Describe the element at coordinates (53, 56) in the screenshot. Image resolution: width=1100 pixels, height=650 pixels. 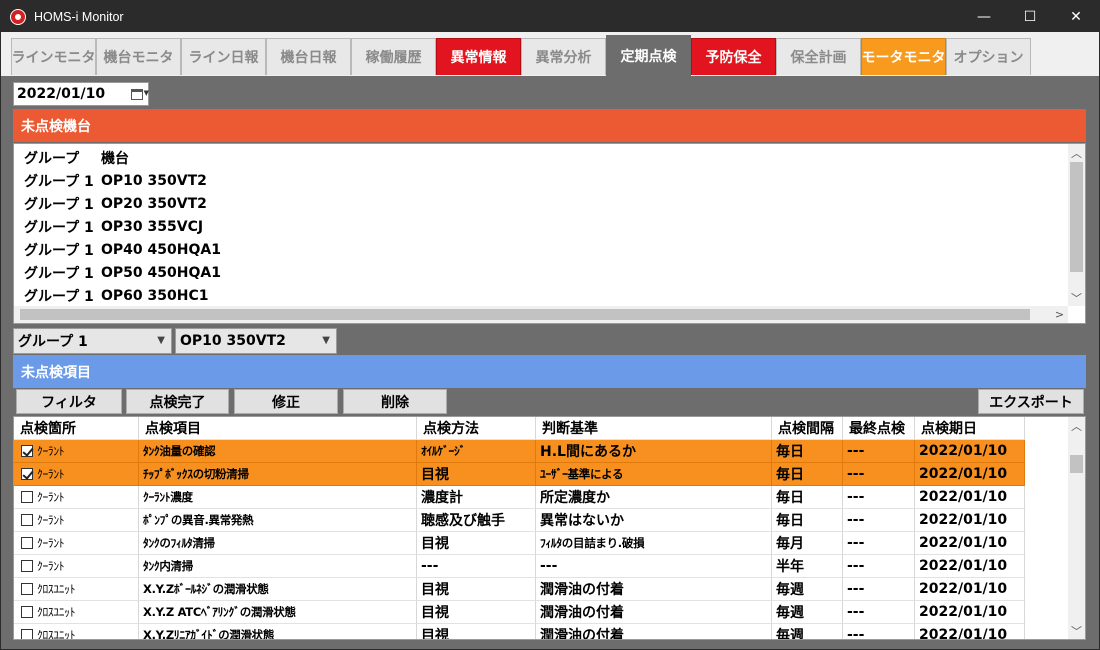
I see `tab-line-monitor: ラインモニタ` at that location.